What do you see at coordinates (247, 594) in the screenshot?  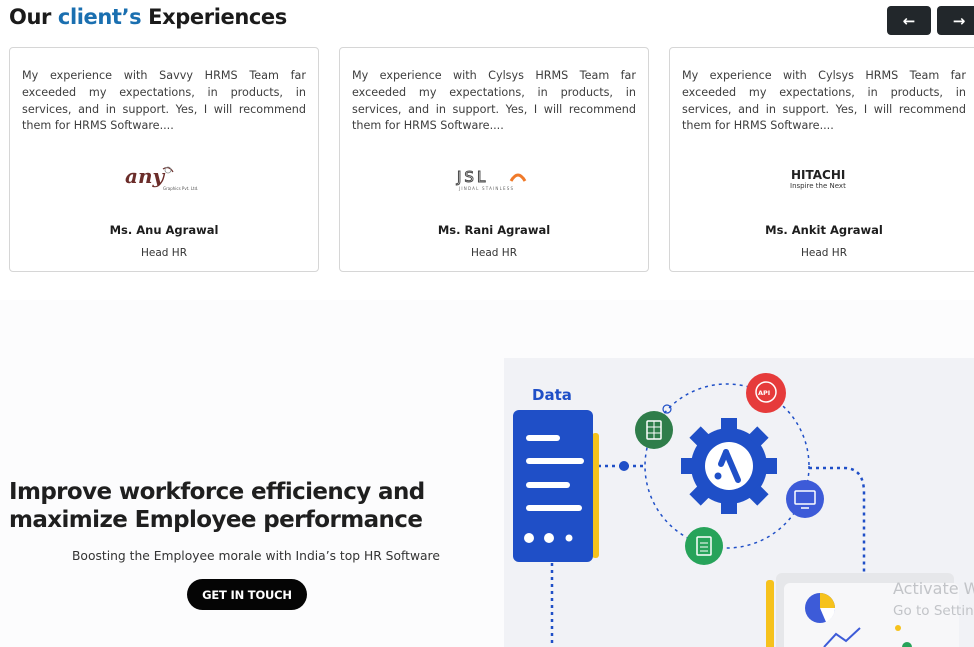 I see `get-in-touch-button: GET IN TOUCH` at bounding box center [247, 594].